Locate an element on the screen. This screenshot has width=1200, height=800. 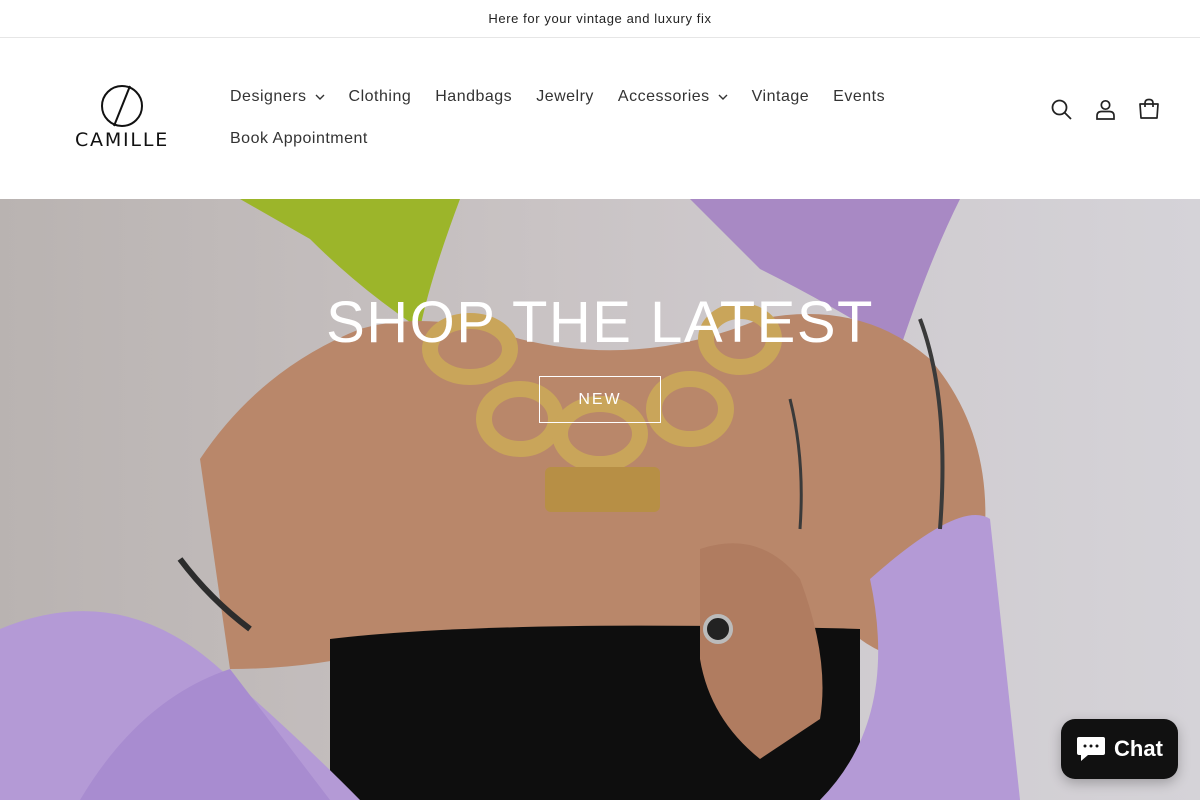
nav-item-label: Clothing is located at coordinates (380, 96).